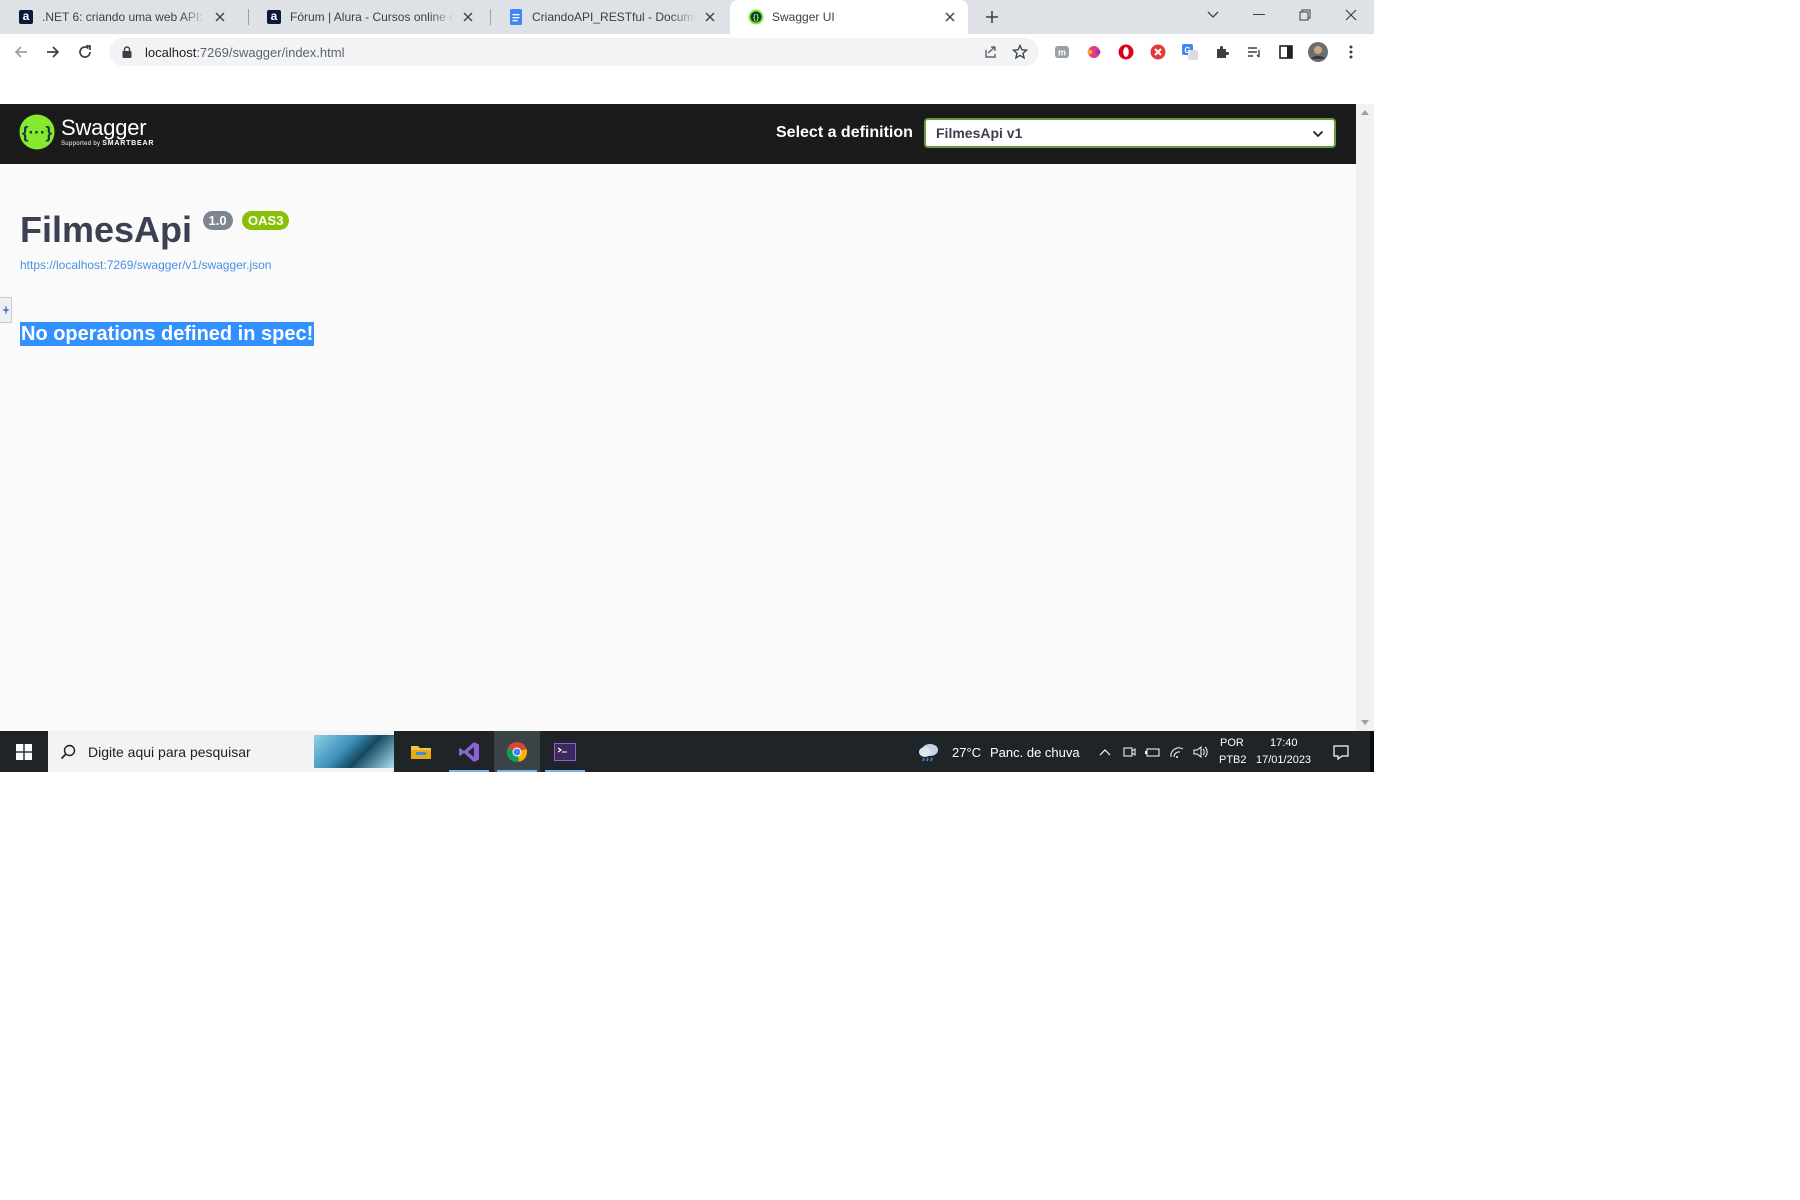  I want to click on tab-title: Swagger UI, so click(803, 17).